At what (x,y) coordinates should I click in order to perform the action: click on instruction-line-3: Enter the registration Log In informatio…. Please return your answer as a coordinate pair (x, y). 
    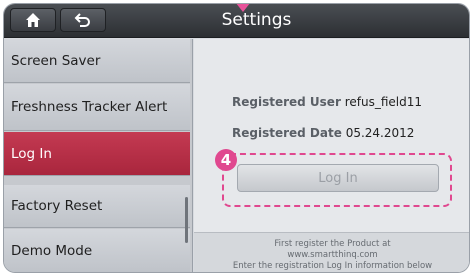
    Looking at the image, I should click on (332, 266).